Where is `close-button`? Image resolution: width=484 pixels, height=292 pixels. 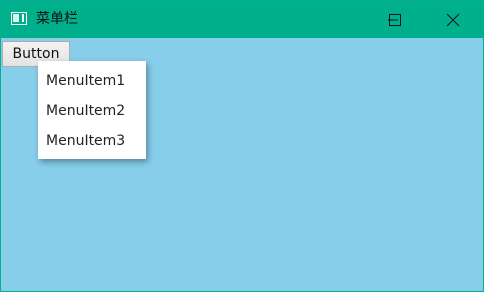
close-button is located at coordinates (453, 19).